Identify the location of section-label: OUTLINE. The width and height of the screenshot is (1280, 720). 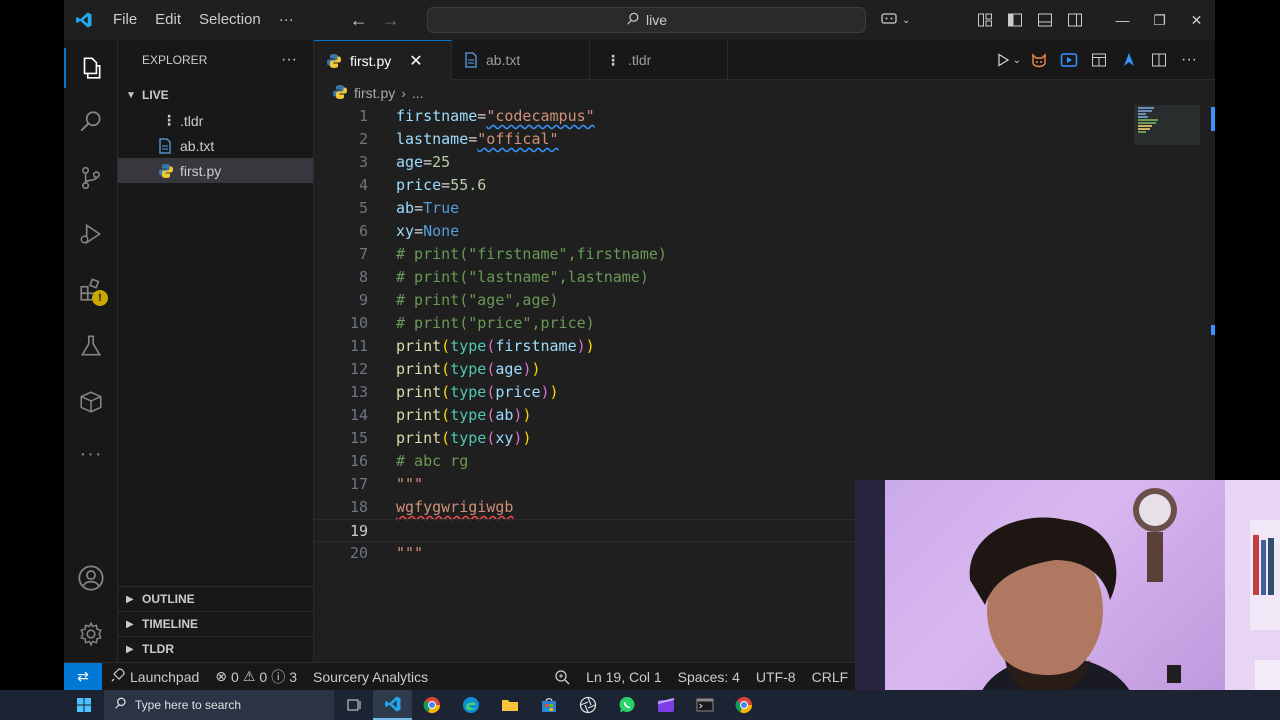
(168, 599).